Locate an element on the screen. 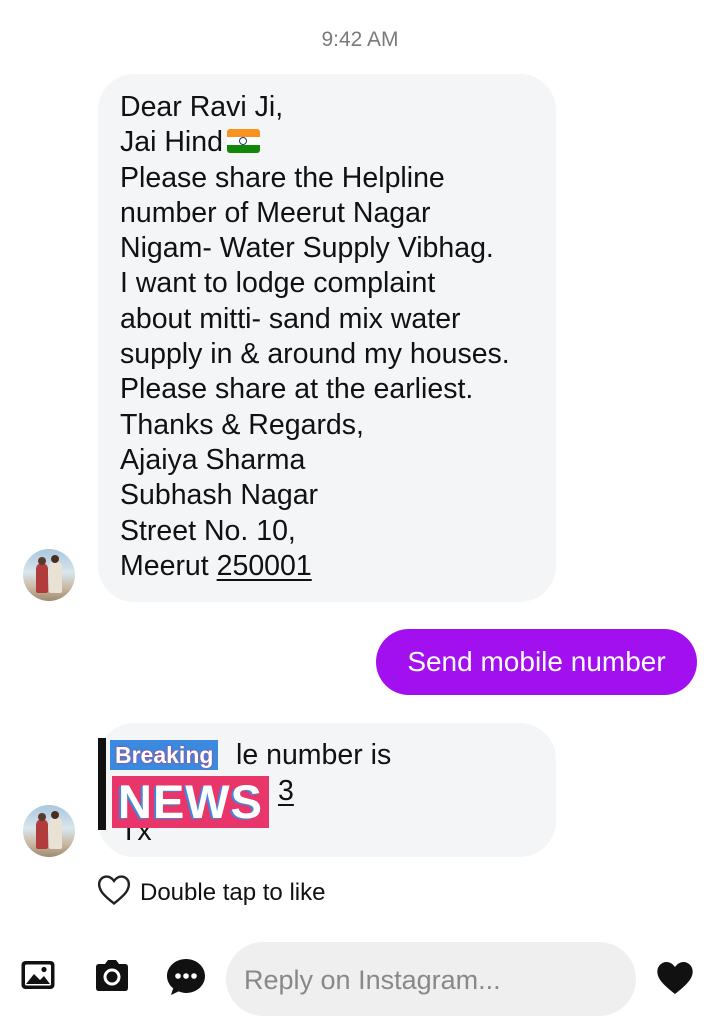 This screenshot has width=720, height=1027. message-line: Dear Ravi Ji, is located at coordinates (202, 107).